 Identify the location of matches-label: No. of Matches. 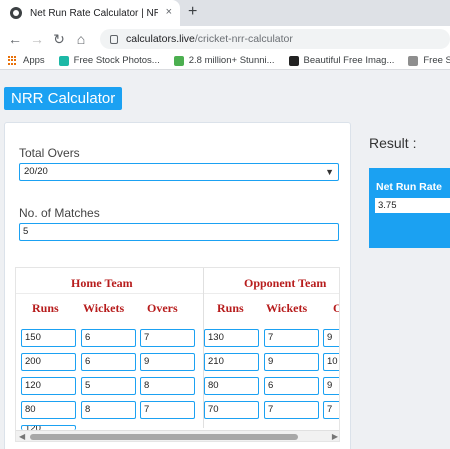
(59, 213).